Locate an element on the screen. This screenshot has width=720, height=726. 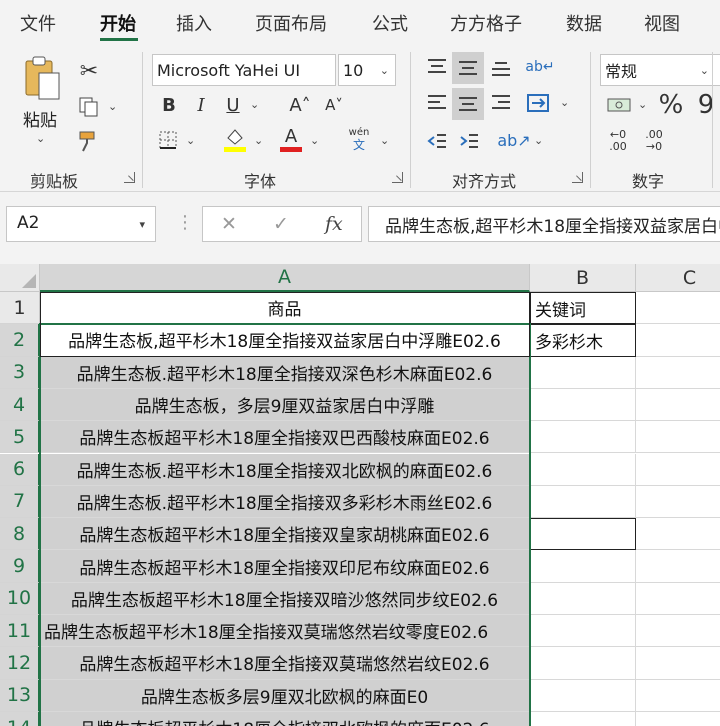
tab-insert: 插入 is located at coordinates (194, 23).